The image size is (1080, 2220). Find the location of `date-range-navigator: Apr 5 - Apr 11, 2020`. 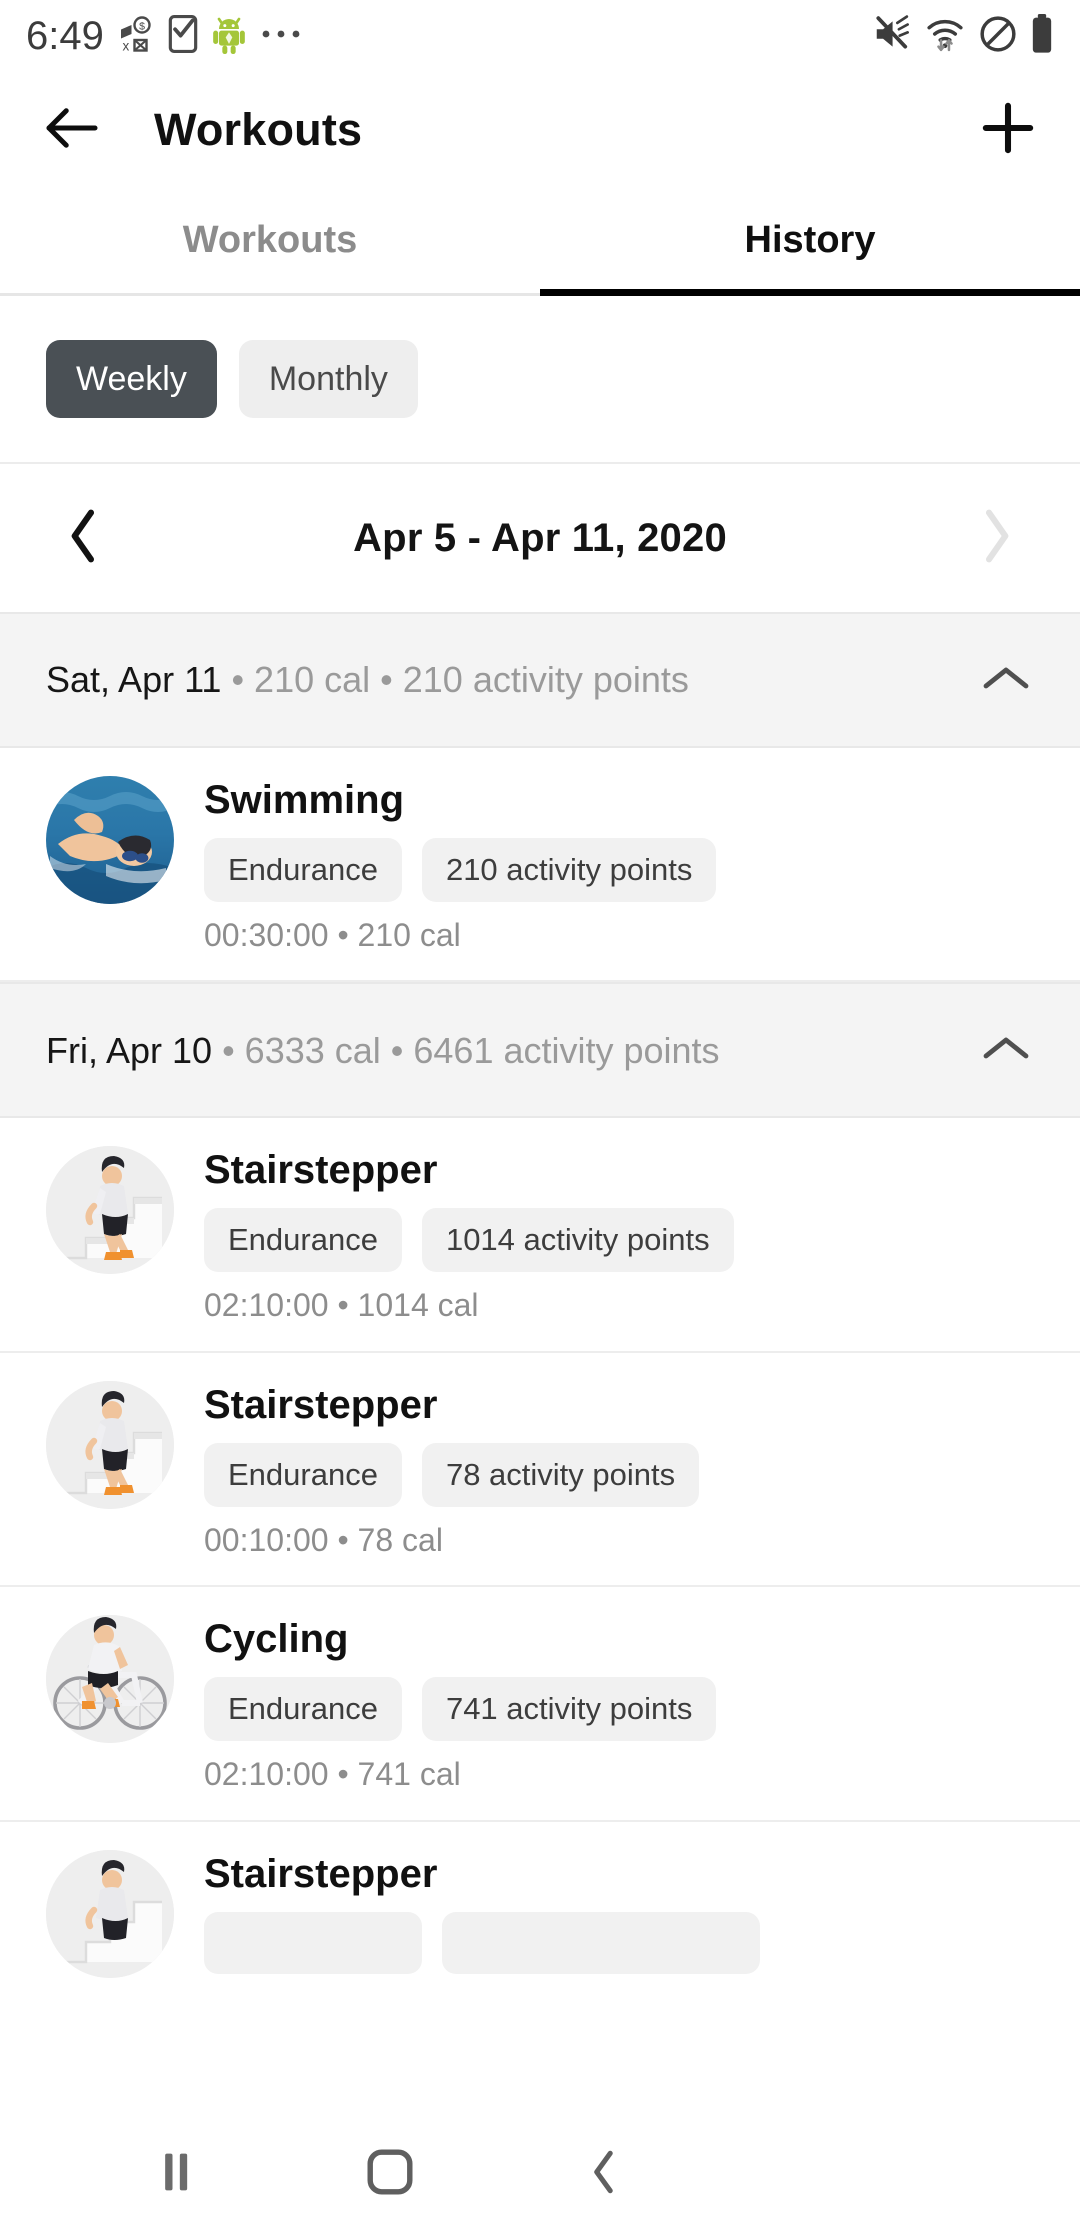

date-range-navigator: Apr 5 - Apr 11, 2020 is located at coordinates (540, 538).